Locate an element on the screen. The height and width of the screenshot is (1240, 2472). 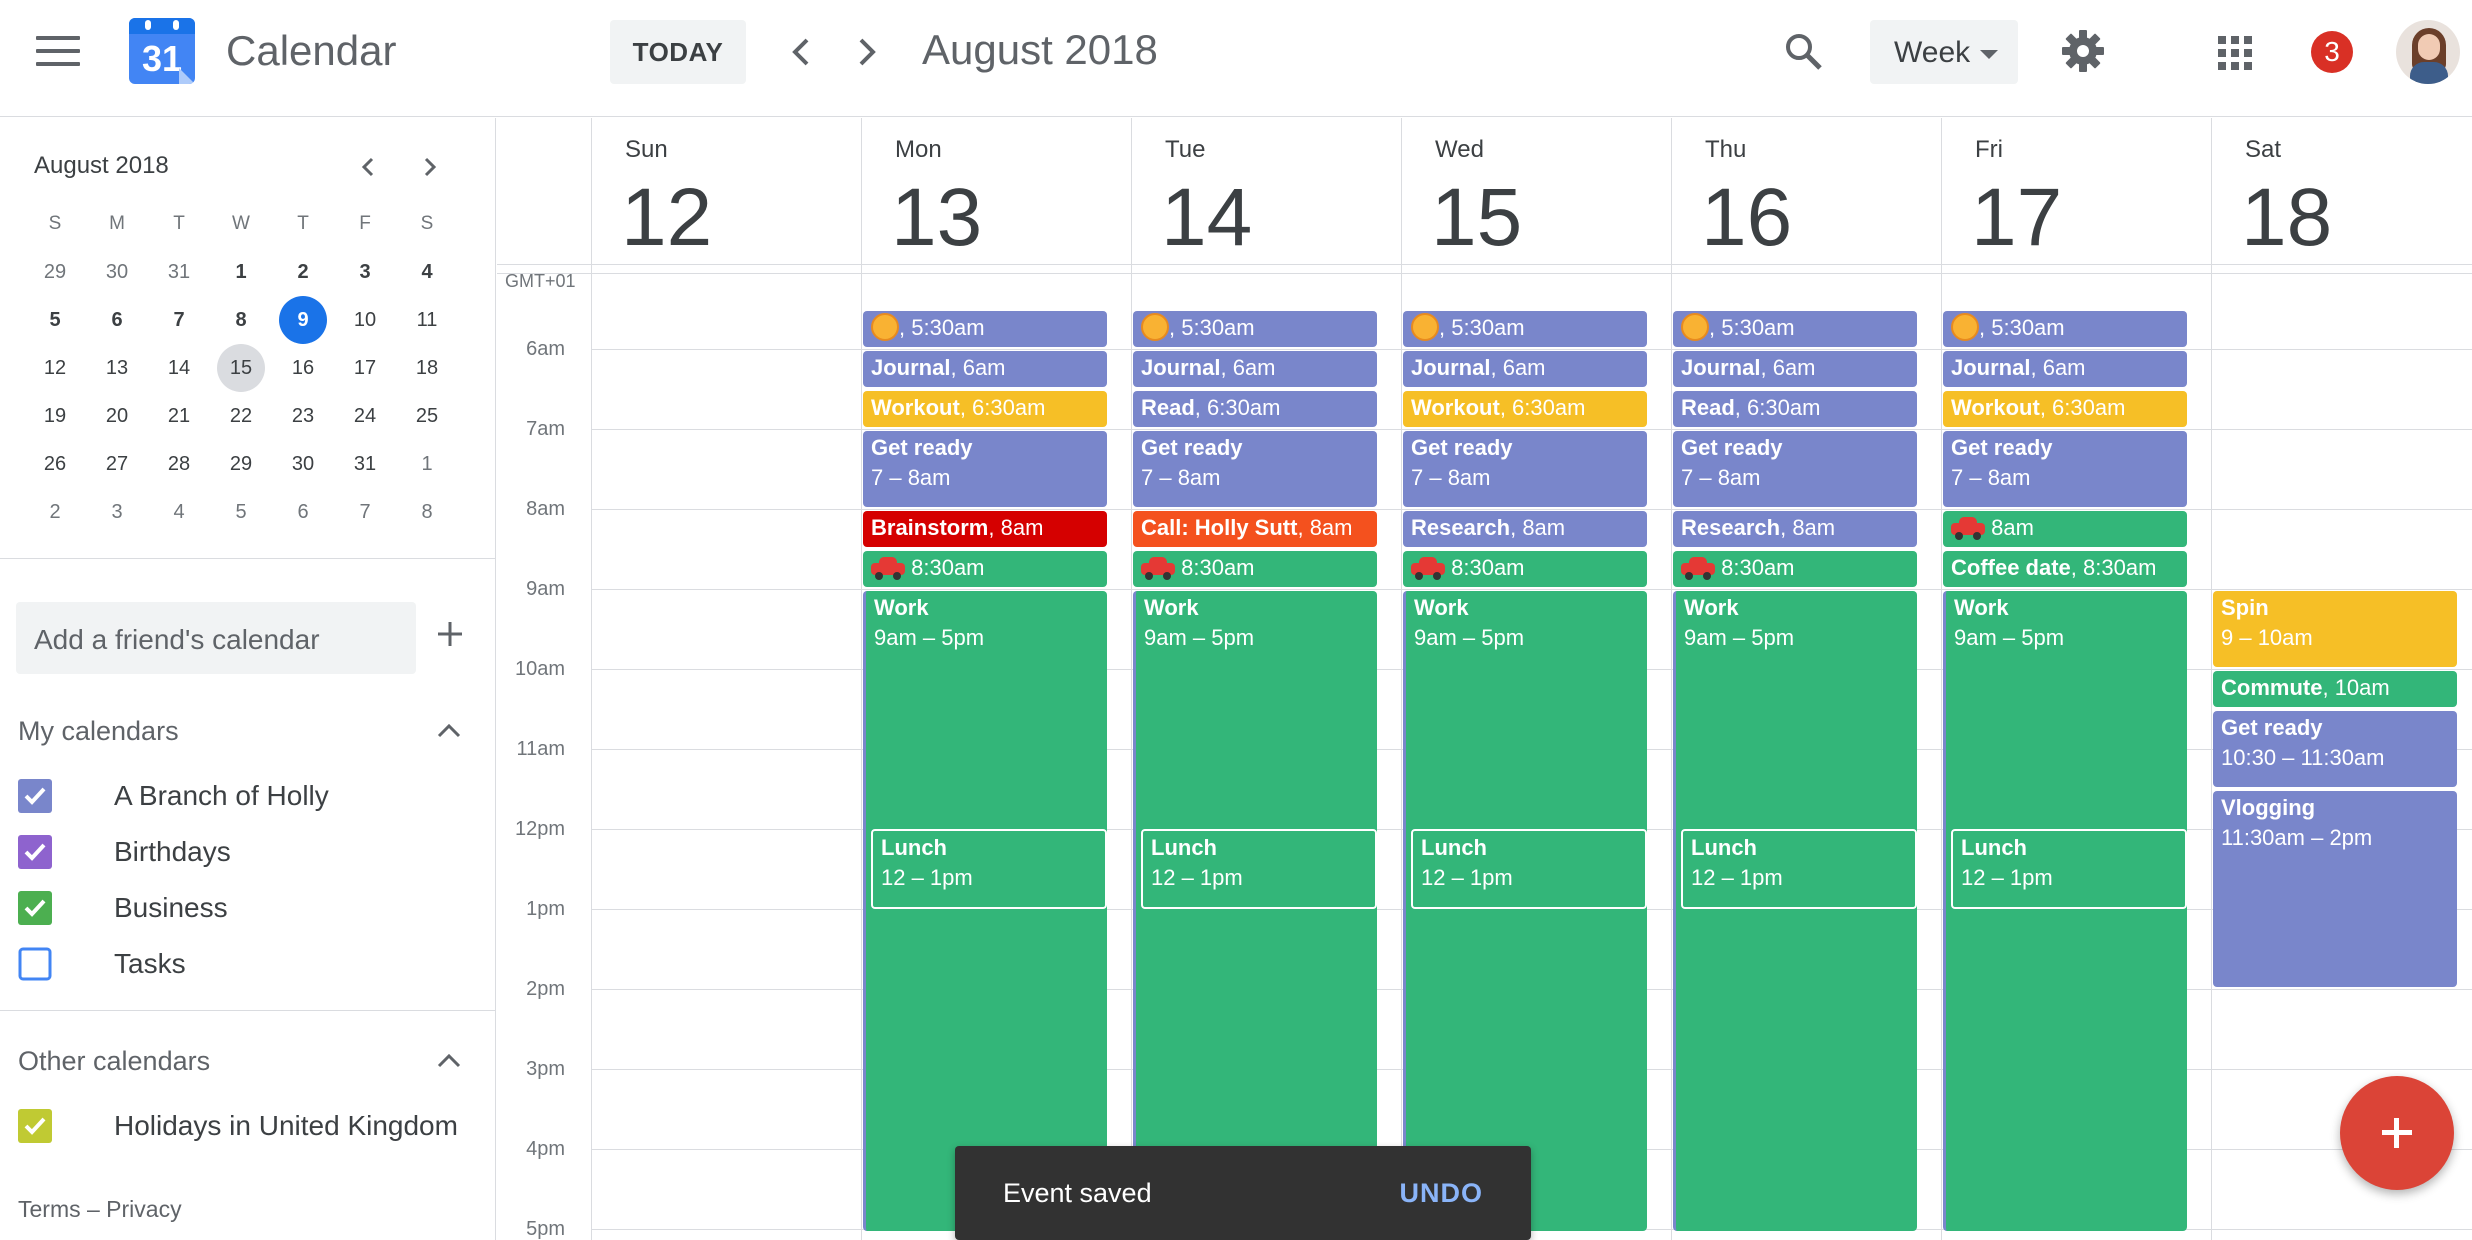
event-call-holly: Call: Holly Sutt, 8am is located at coordinates (1255, 529).